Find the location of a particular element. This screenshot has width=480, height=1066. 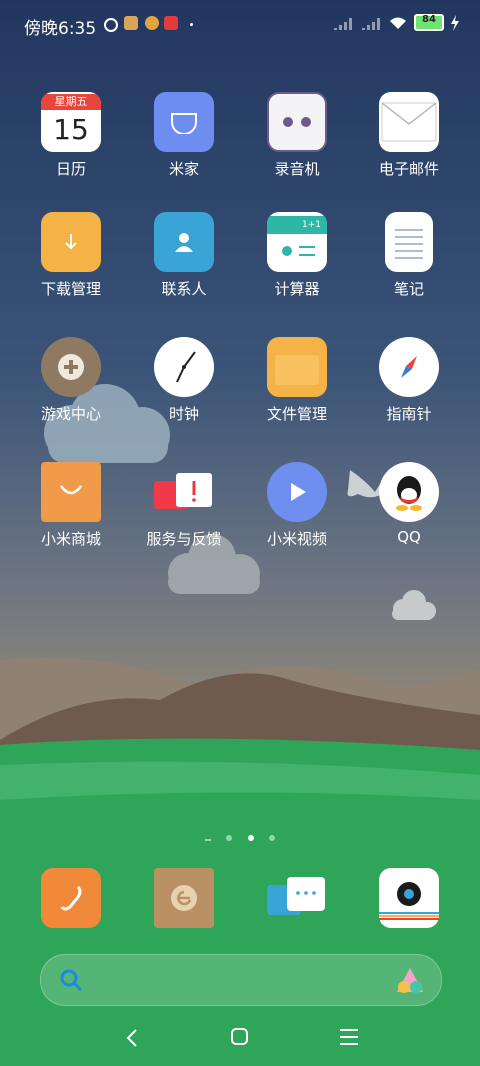

phone-icon is located at coordinates (71, 898).